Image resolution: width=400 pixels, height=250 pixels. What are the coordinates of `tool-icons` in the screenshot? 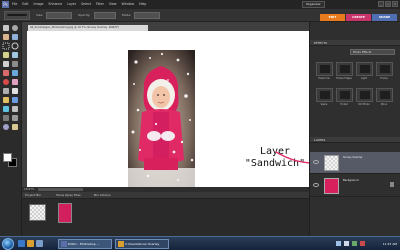 It's located at (10, 77).